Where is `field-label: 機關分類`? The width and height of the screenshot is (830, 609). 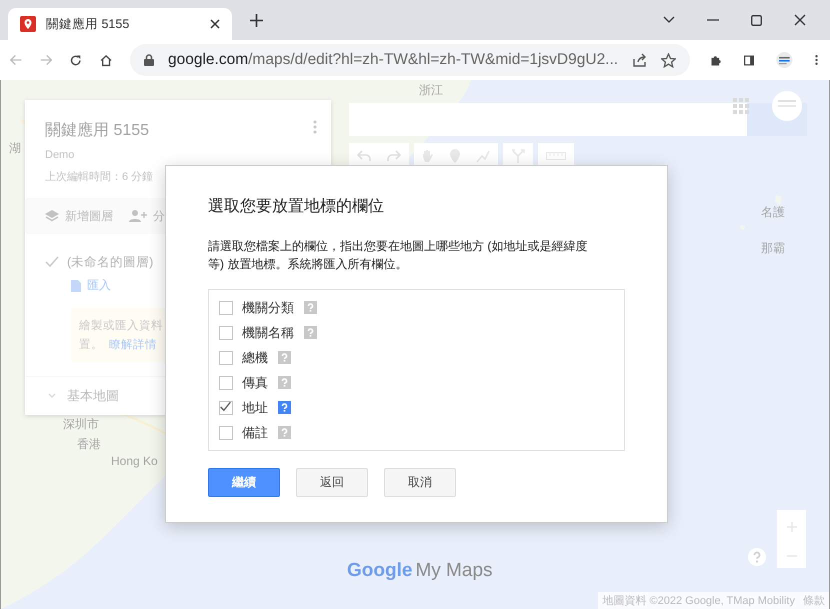 field-label: 機關分類 is located at coordinates (268, 307).